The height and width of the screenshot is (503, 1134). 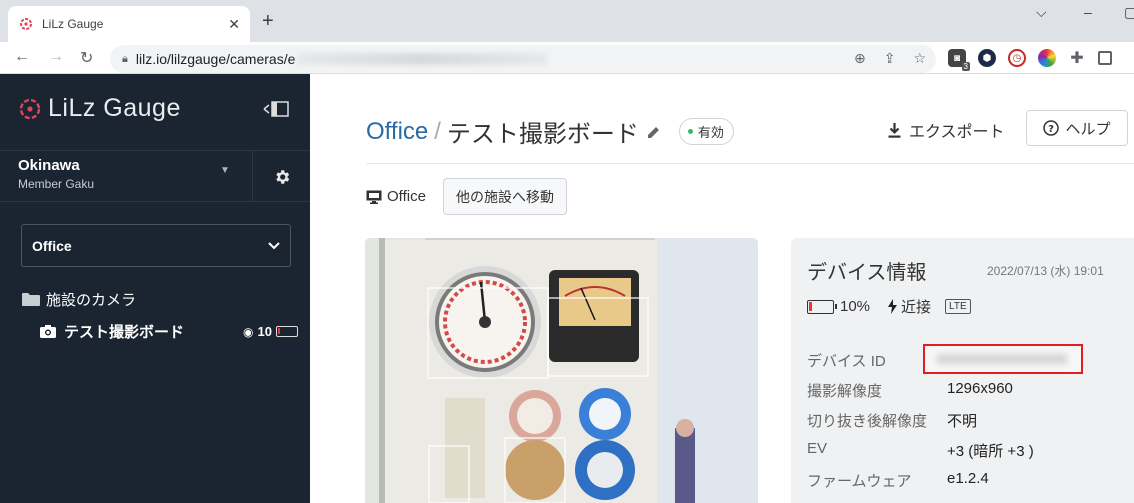 I want to click on signal-status: 近接, so click(x=916, y=307).